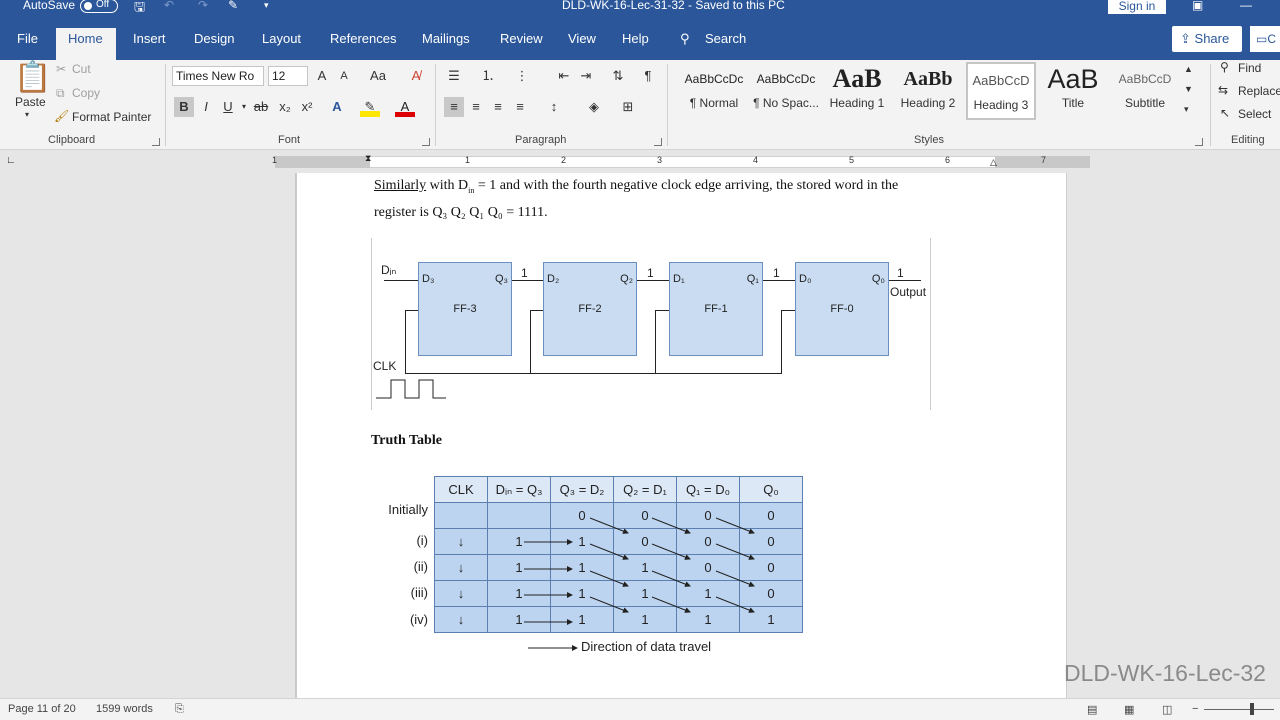  Describe the element at coordinates (206, 107) in the screenshot. I see `italic-button: I` at that location.